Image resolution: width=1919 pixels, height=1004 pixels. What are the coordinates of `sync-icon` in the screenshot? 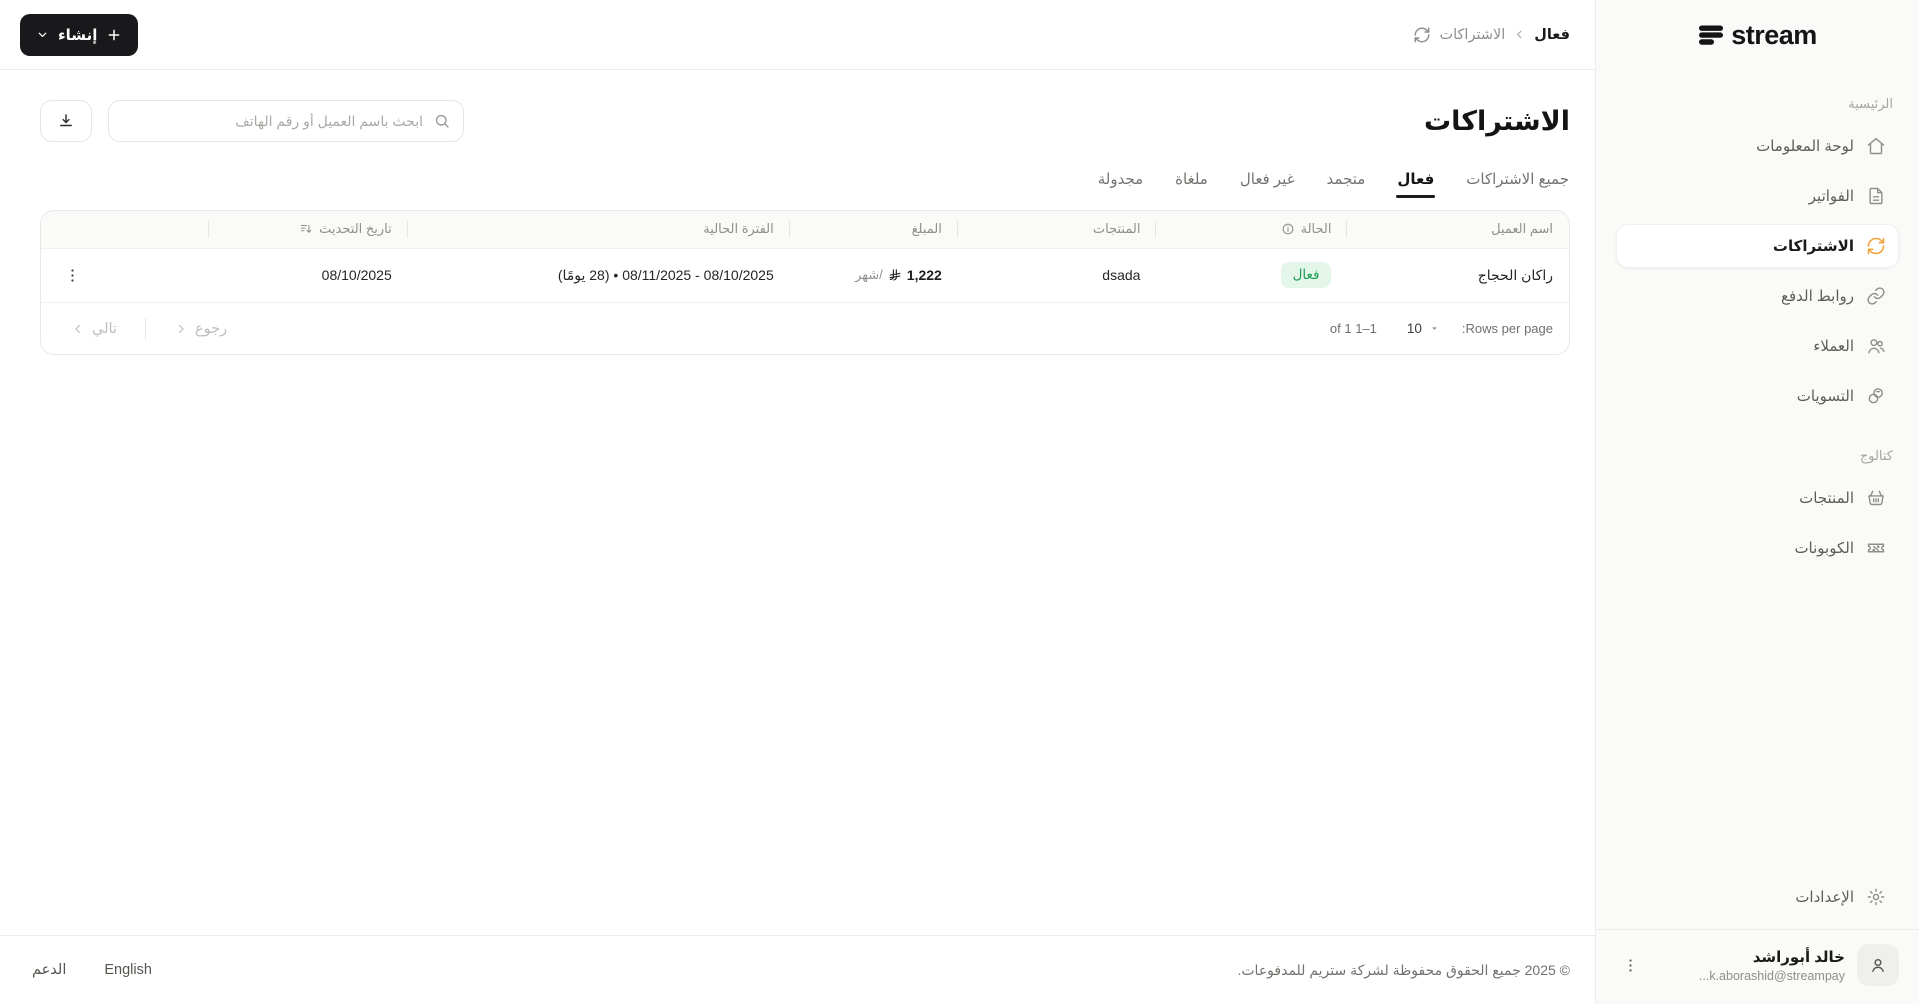 It's located at (1876, 246).